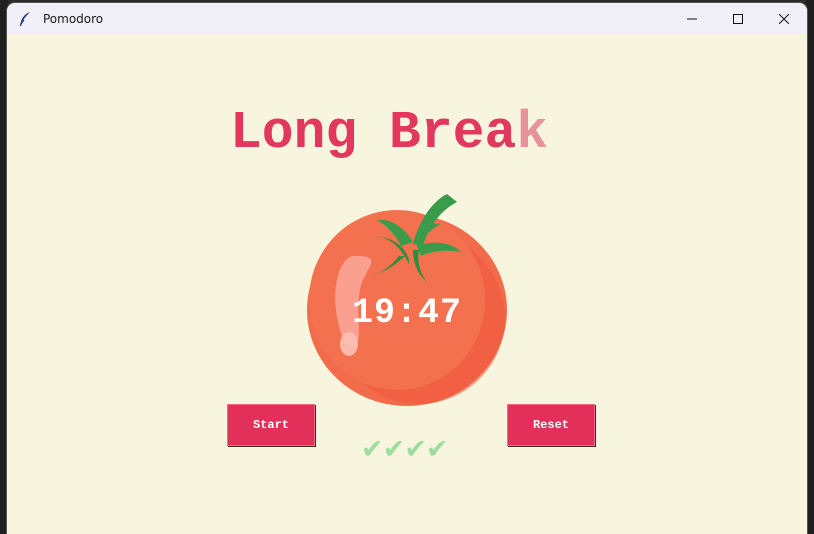 The width and height of the screenshot is (814, 534). Describe the element at coordinates (25, 19) in the screenshot. I see `feather-icon` at that location.